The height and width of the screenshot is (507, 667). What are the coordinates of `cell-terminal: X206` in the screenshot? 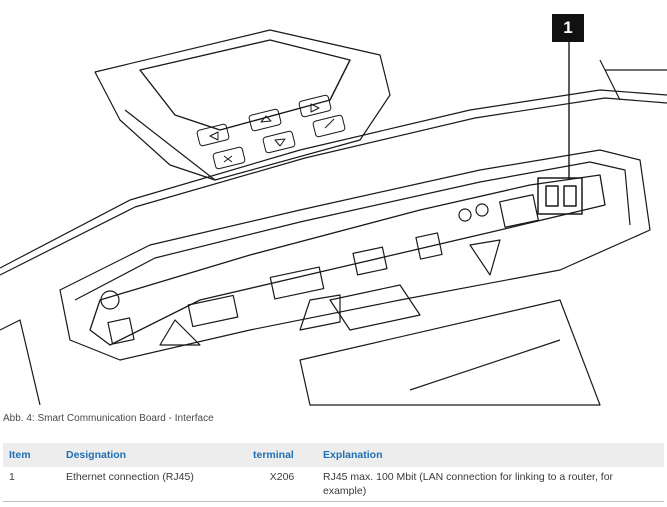 It's located at (282, 484).